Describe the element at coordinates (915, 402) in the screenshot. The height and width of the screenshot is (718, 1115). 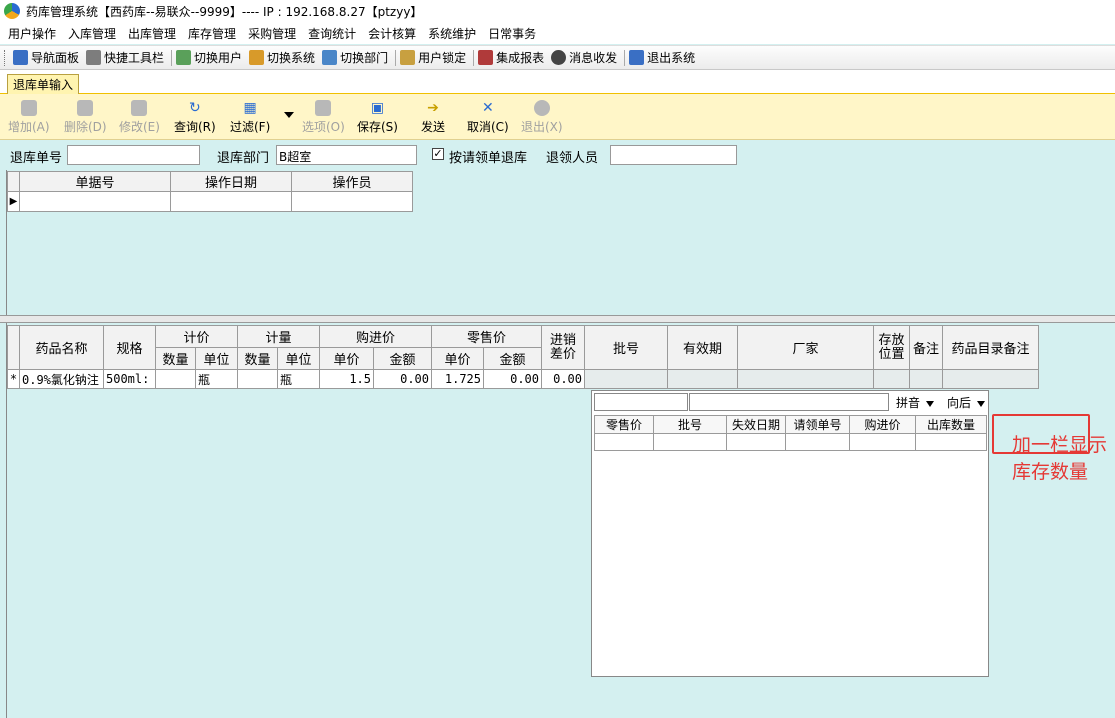
I see `pinyin-select: 拼音` at that location.